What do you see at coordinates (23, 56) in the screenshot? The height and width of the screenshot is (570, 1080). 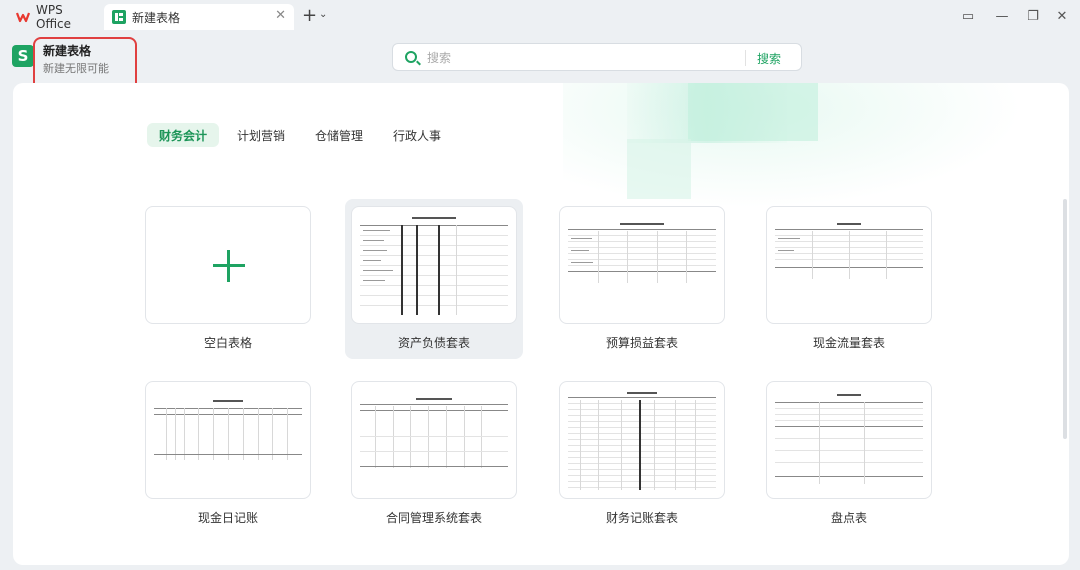 I see `spreadsheet-app-icon: S` at bounding box center [23, 56].